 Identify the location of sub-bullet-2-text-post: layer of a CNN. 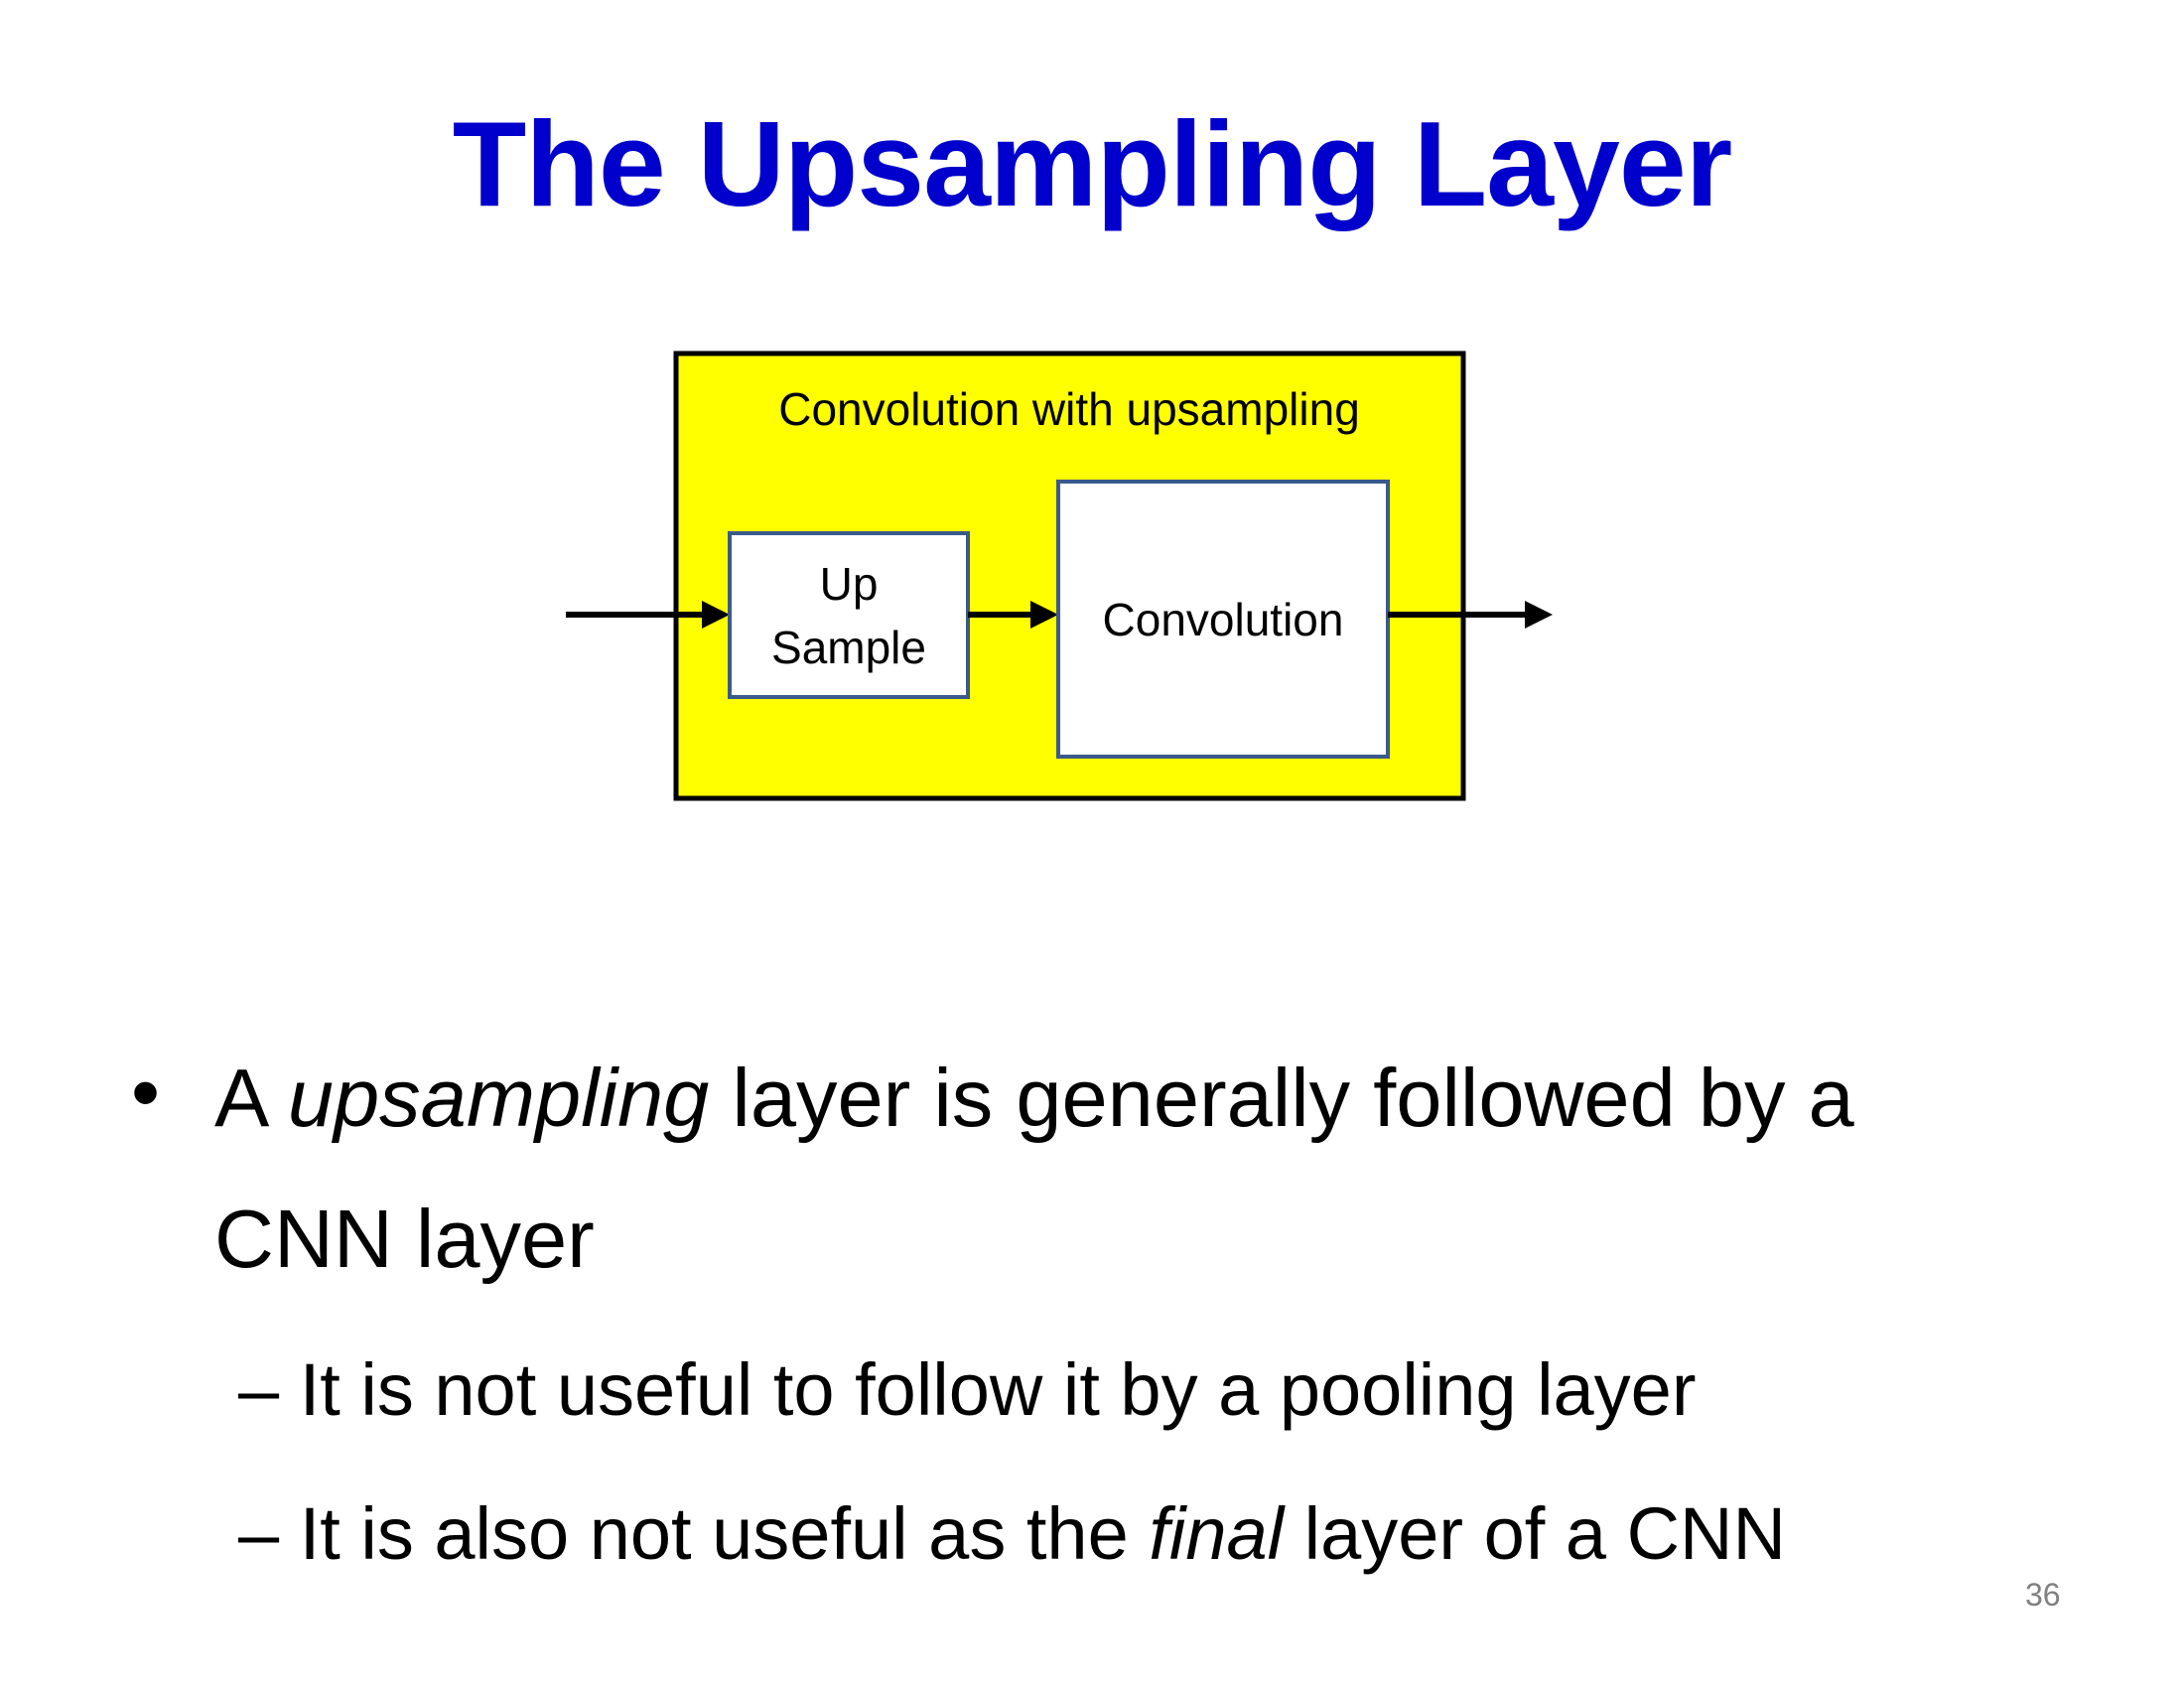
(1535, 1533).